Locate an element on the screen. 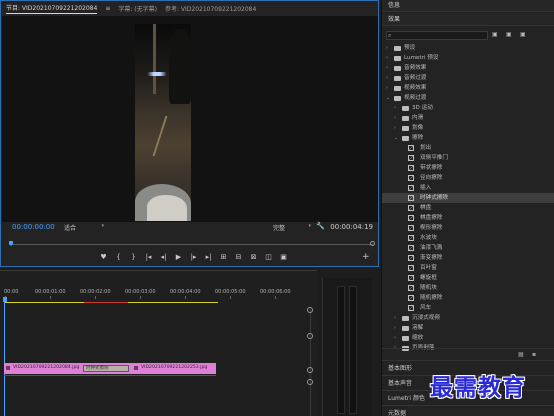  panel-metadata: 元数据 is located at coordinates (468, 410).